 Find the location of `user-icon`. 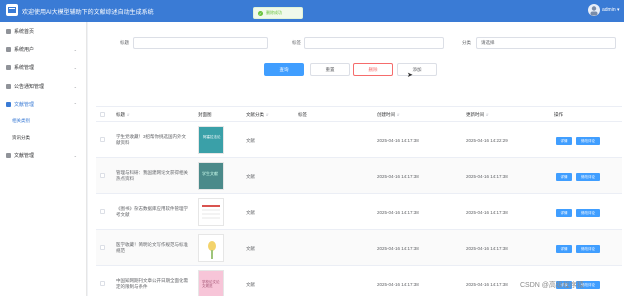

user-icon is located at coordinates (8, 49).